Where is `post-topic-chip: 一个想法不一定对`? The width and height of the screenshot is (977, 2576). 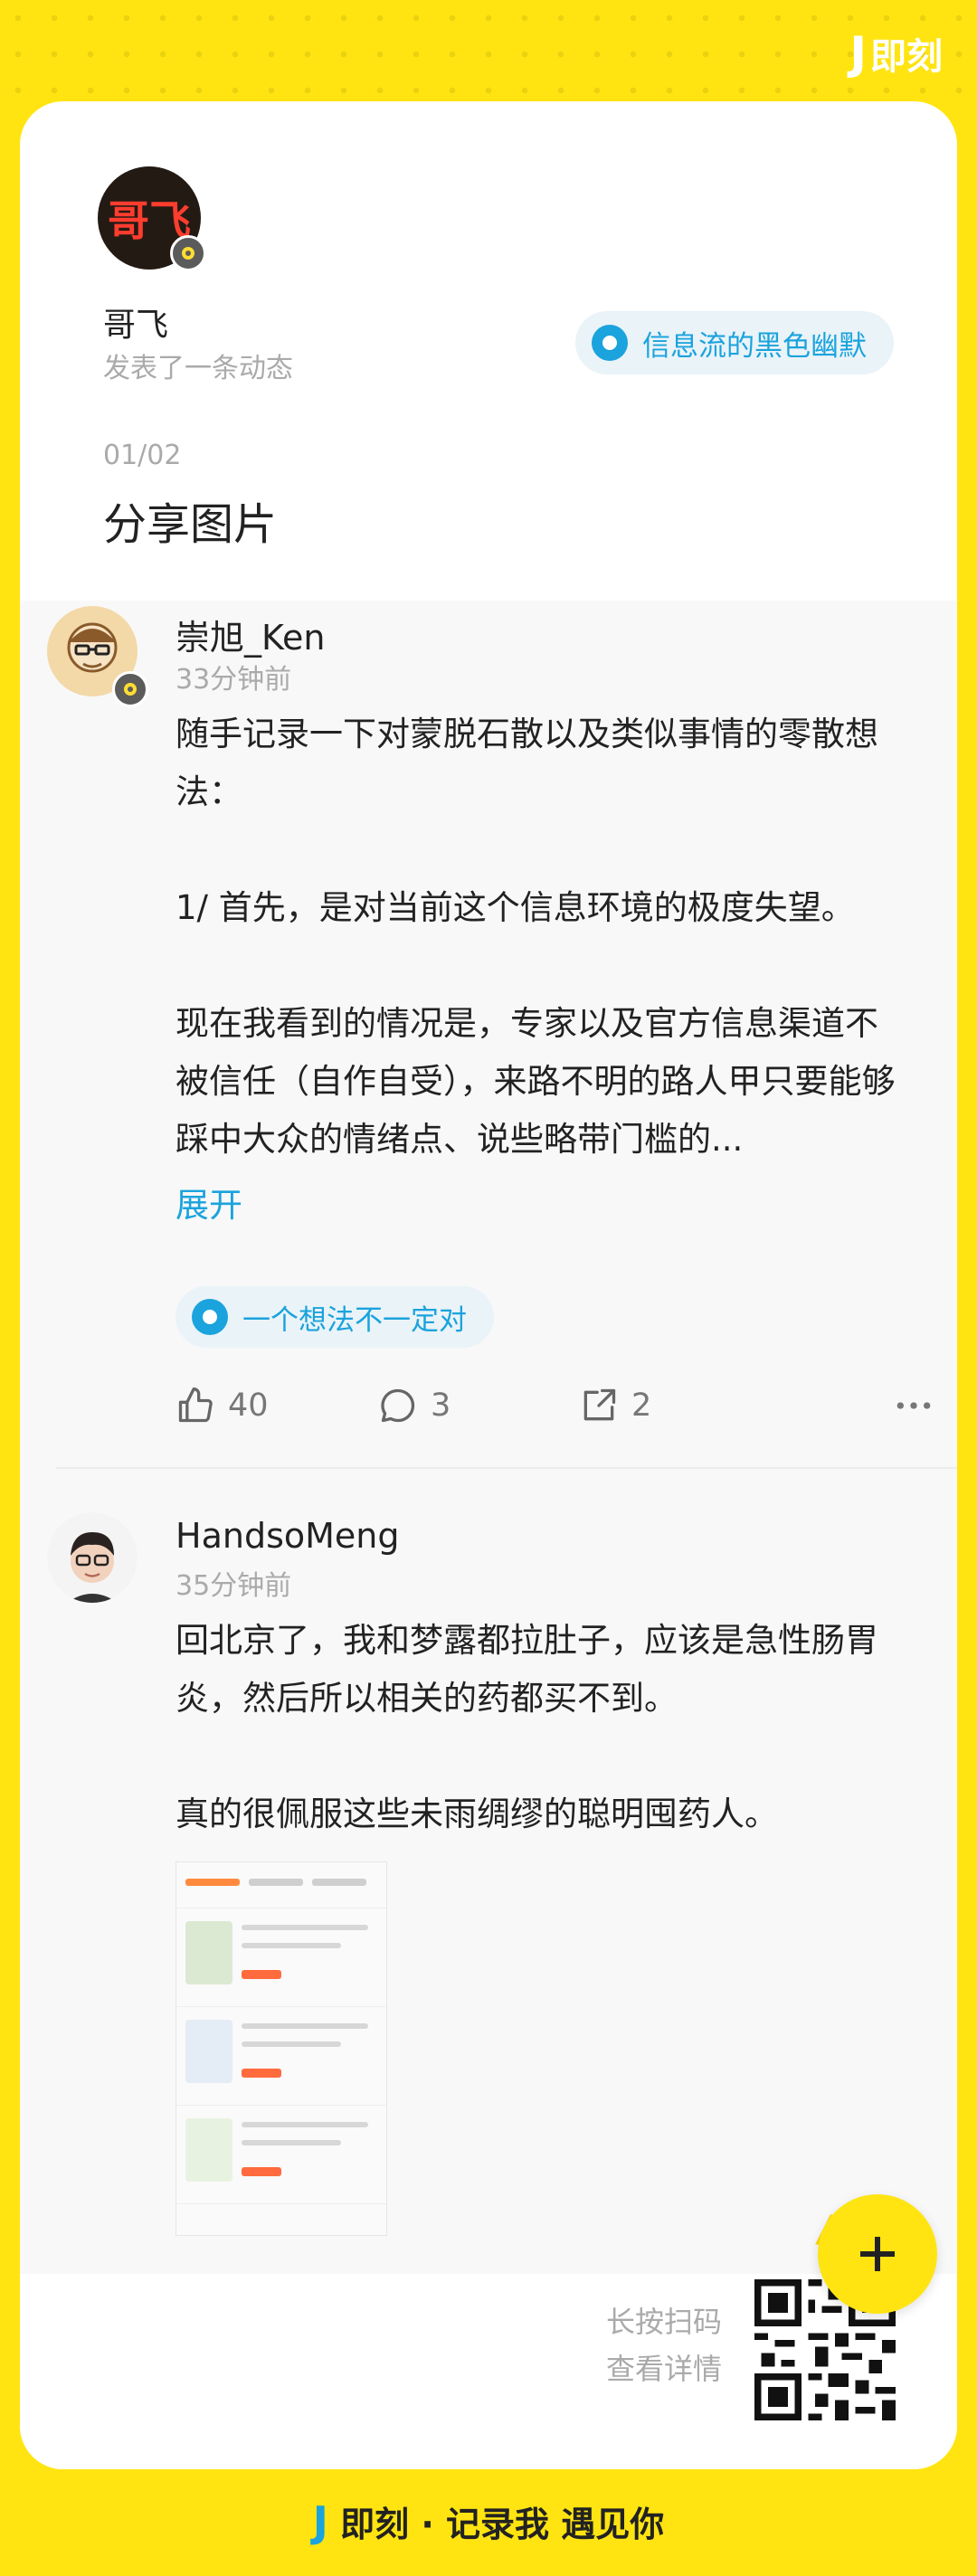 post-topic-chip: 一个想法不一定对 is located at coordinates (334, 1317).